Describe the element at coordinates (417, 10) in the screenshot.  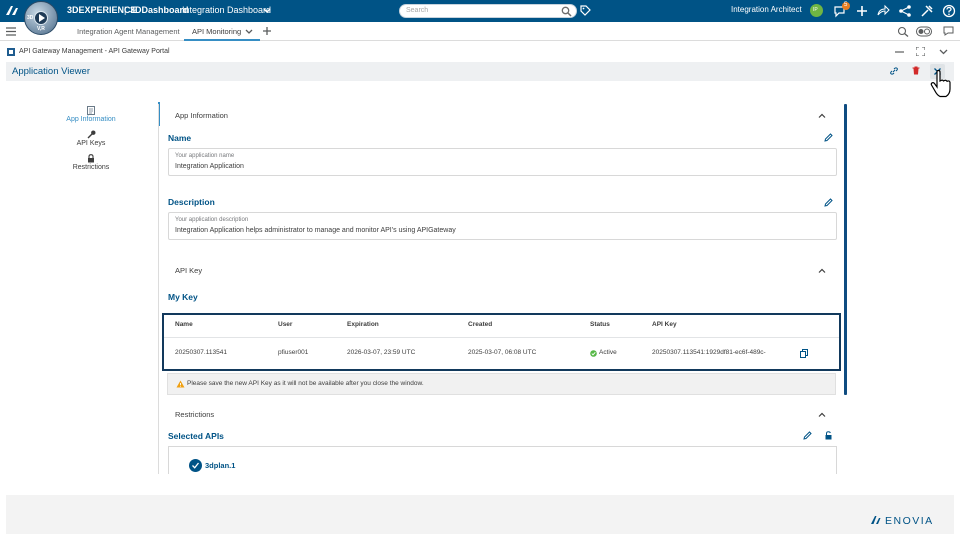
I see `search-placeholder: Search` at that location.